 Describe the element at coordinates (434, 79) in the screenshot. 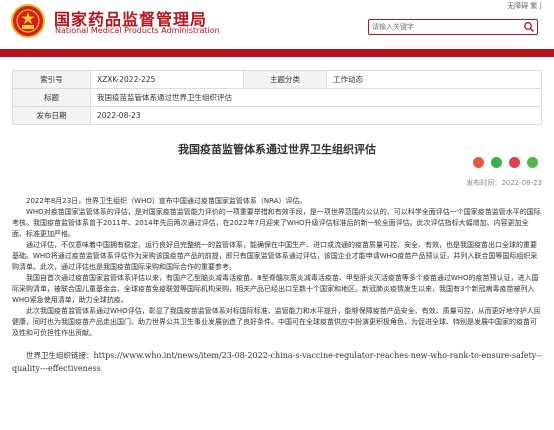

I see `category-value: 工作动态` at that location.